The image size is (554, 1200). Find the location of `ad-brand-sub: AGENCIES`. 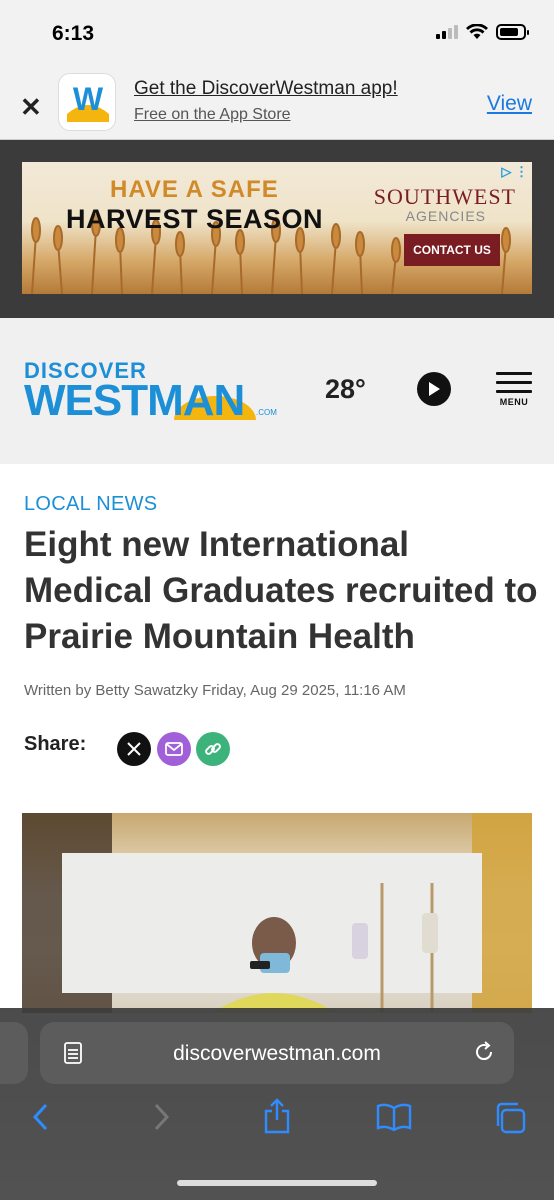

ad-brand-sub: AGENCIES is located at coordinates (445, 216).